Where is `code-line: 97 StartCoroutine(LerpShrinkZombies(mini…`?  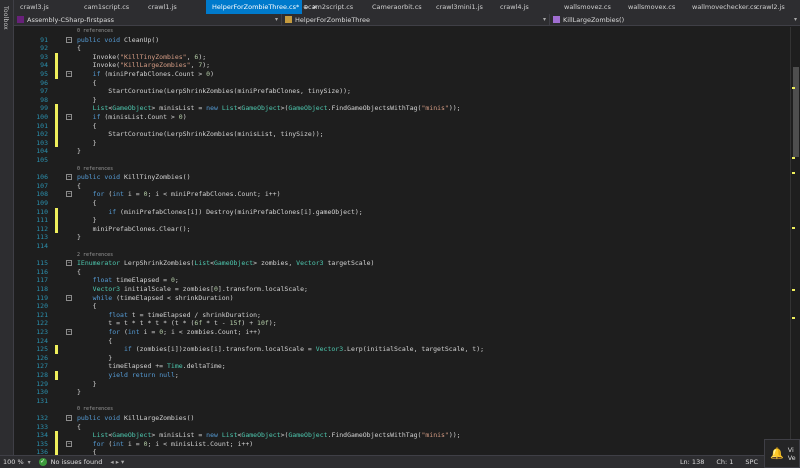
code-line: 97 StartCoroutine(LerpShrinkZombies(mini… is located at coordinates (402, 91).